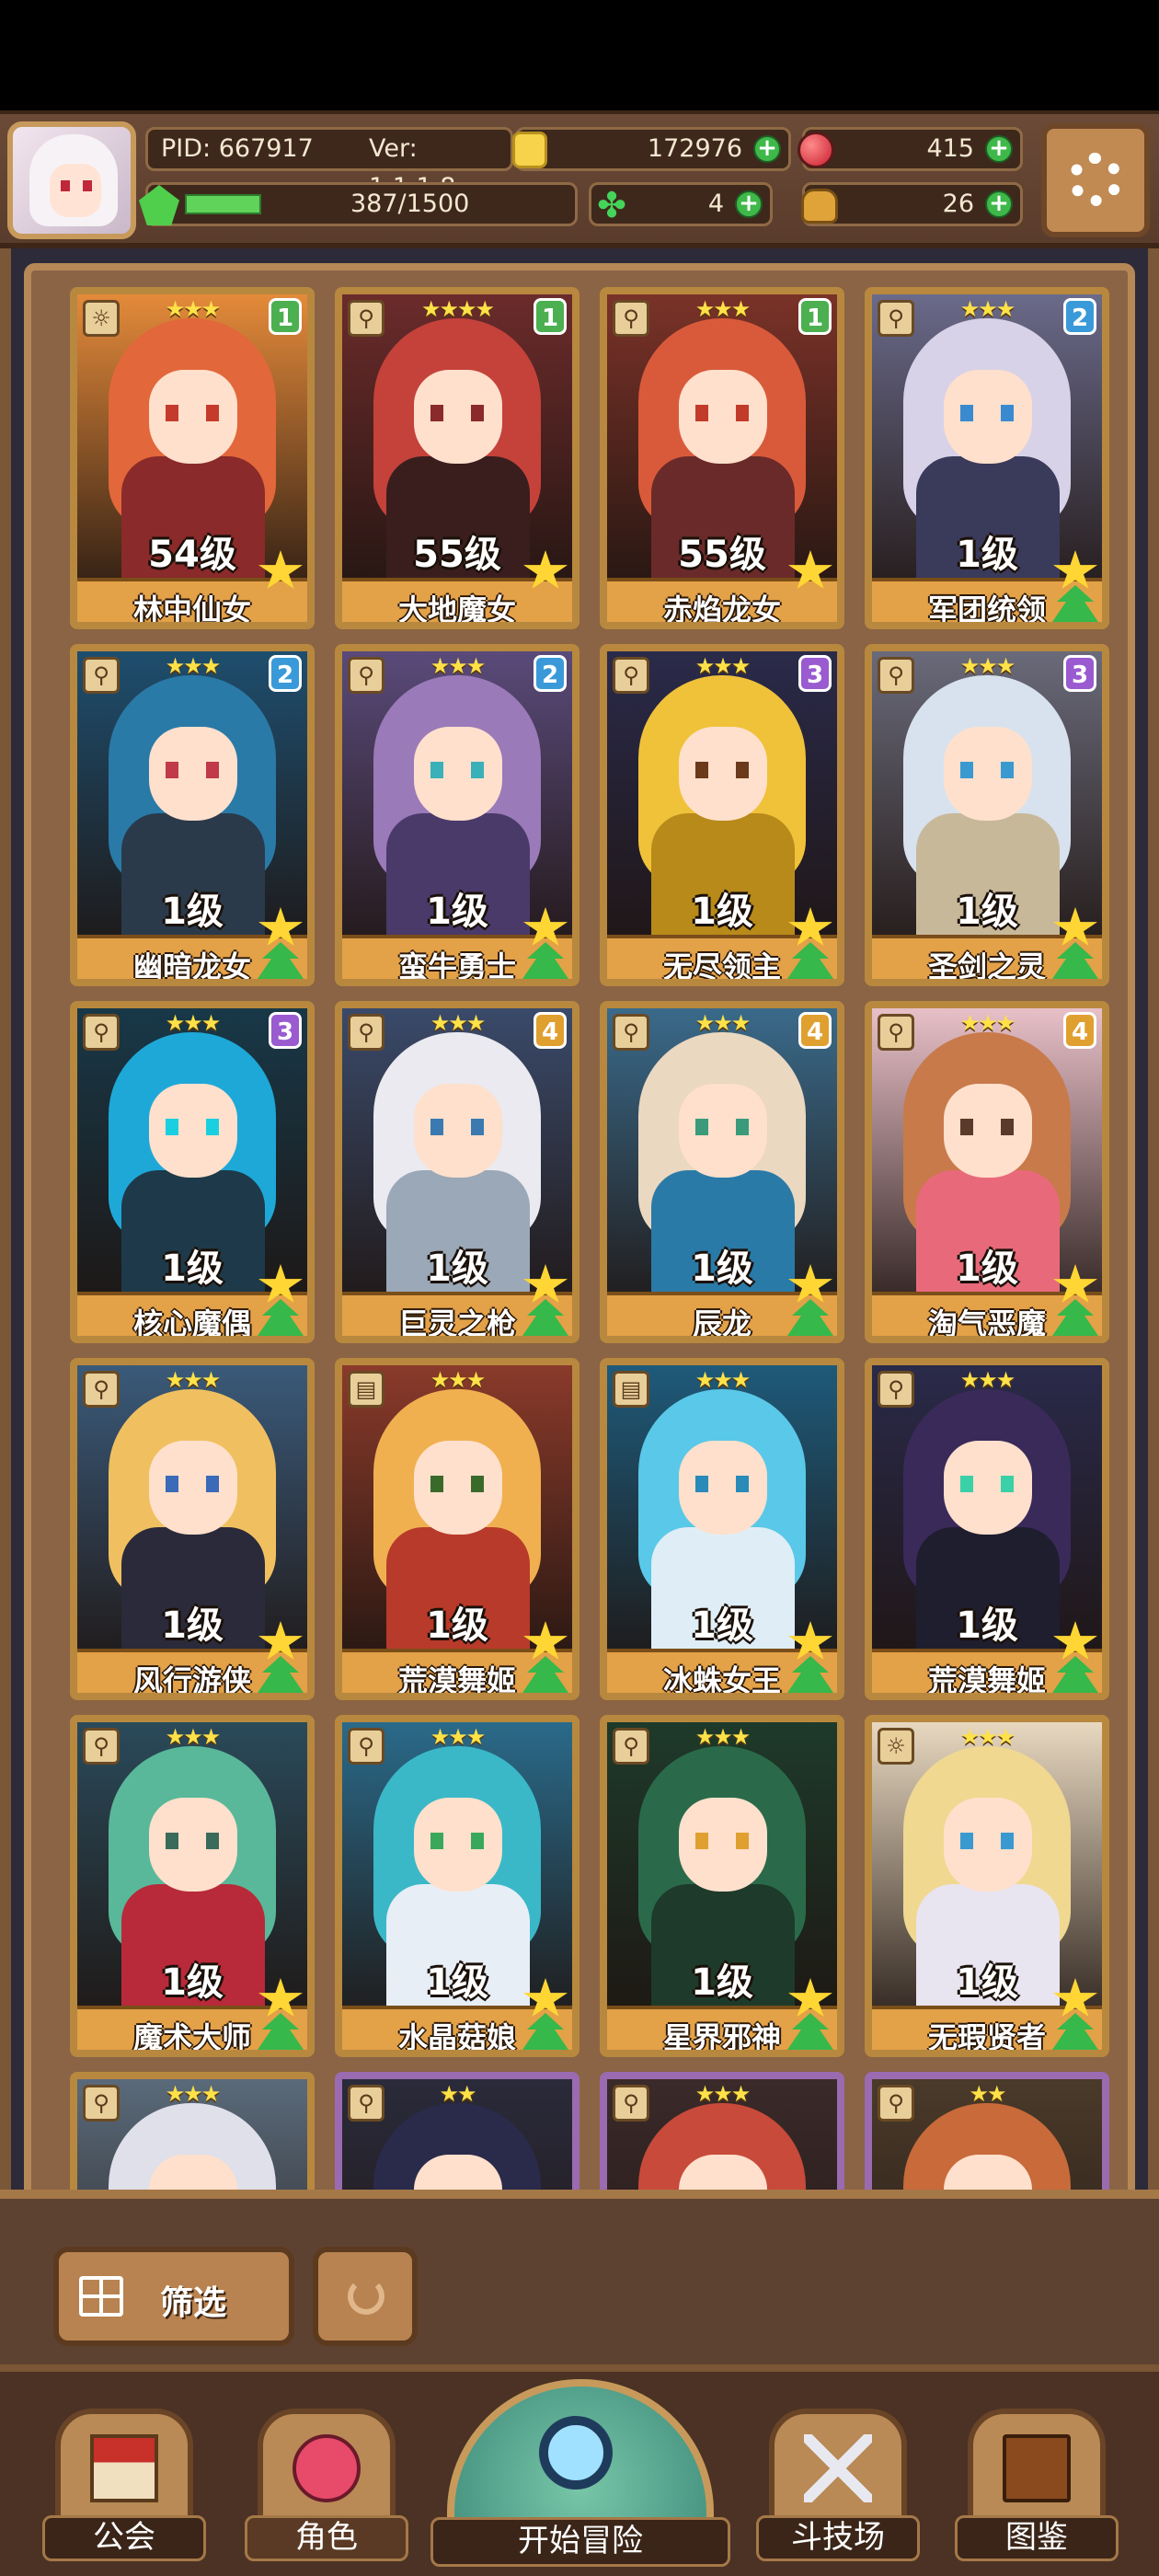 The image size is (1159, 2576). What do you see at coordinates (191, 609) in the screenshot?
I see `character-name: 林中仙女` at bounding box center [191, 609].